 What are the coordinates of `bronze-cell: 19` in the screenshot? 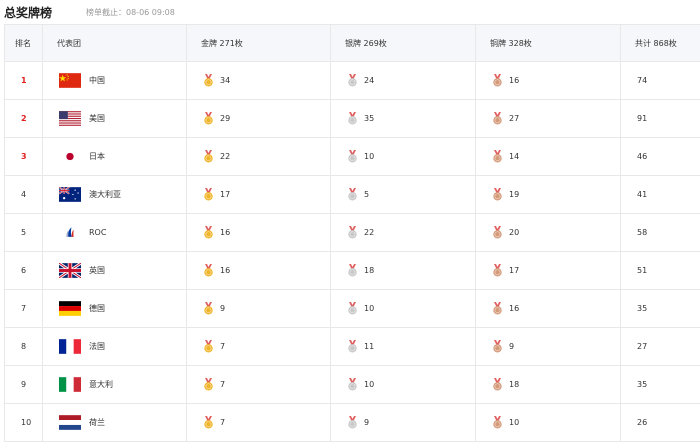 It's located at (548, 195).